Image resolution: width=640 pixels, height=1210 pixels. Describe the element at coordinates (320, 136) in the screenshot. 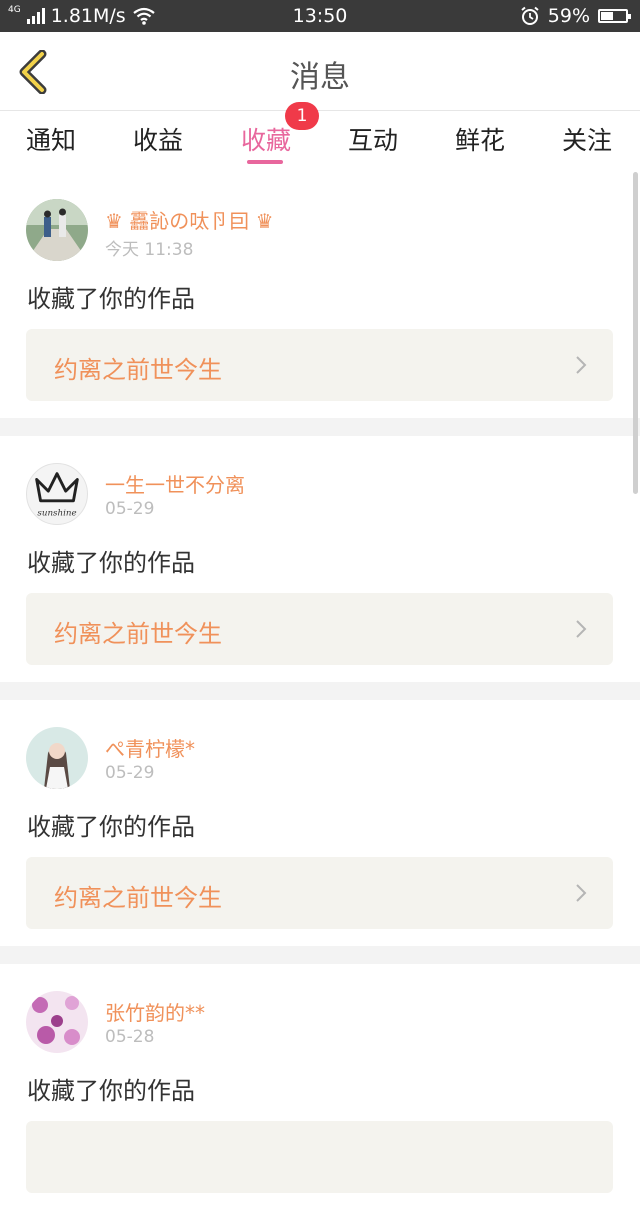

I see `tab-bar: 通知 收益 收藏 1 互动 鲜花 关注` at that location.